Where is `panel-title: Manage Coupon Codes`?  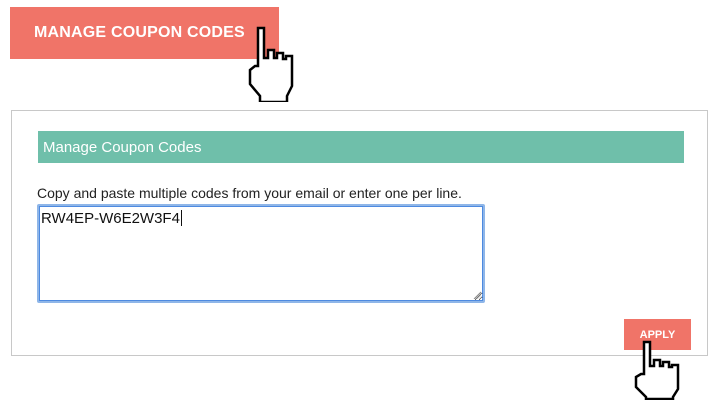 panel-title: Manage Coupon Codes is located at coordinates (122, 147).